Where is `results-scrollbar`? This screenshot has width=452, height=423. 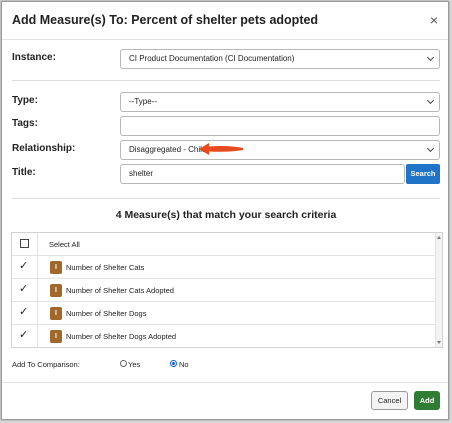 results-scrollbar is located at coordinates (438, 290).